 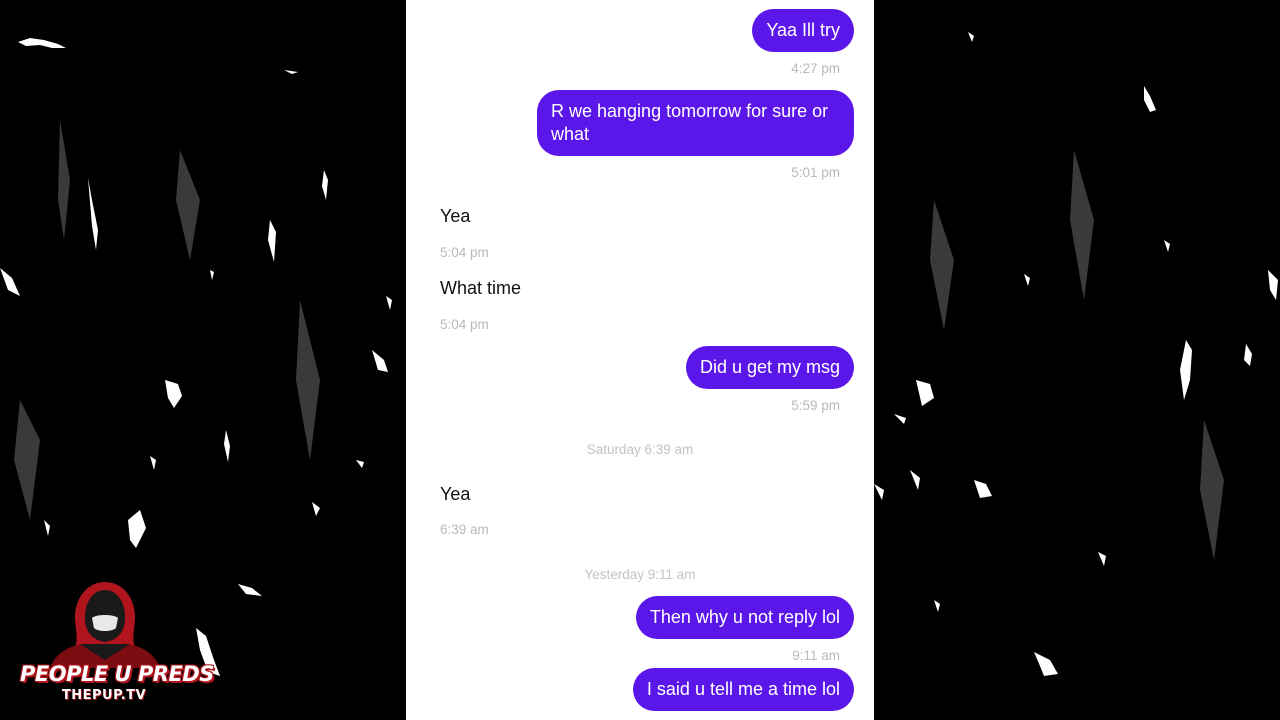 I want to click on hooded-figure-icon, so click(x=105, y=625).